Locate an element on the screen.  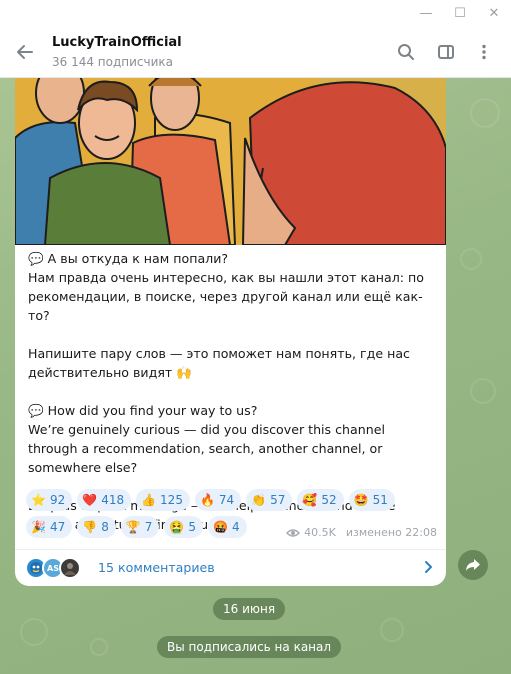
reaction-thumbs-up: 👍 125 is located at coordinates (163, 500).